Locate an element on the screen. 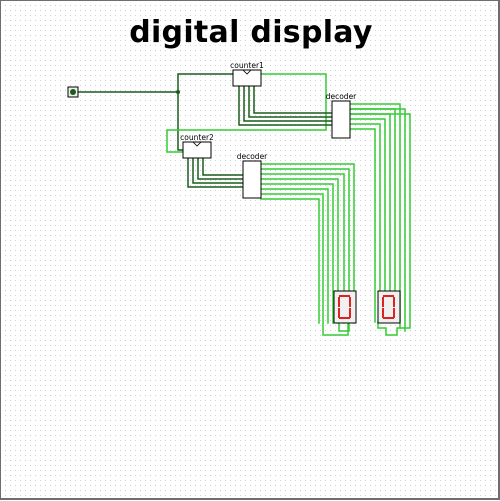 The width and height of the screenshot is (500, 501). counter1-label: counter1 is located at coordinates (247, 65).